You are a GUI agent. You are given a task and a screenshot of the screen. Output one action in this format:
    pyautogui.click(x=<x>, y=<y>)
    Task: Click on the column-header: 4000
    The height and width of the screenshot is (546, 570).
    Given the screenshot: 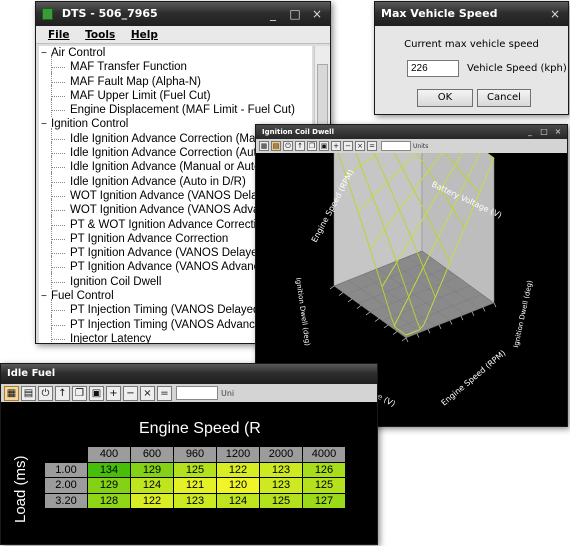 What is the action you would take?
    pyautogui.click(x=324, y=454)
    